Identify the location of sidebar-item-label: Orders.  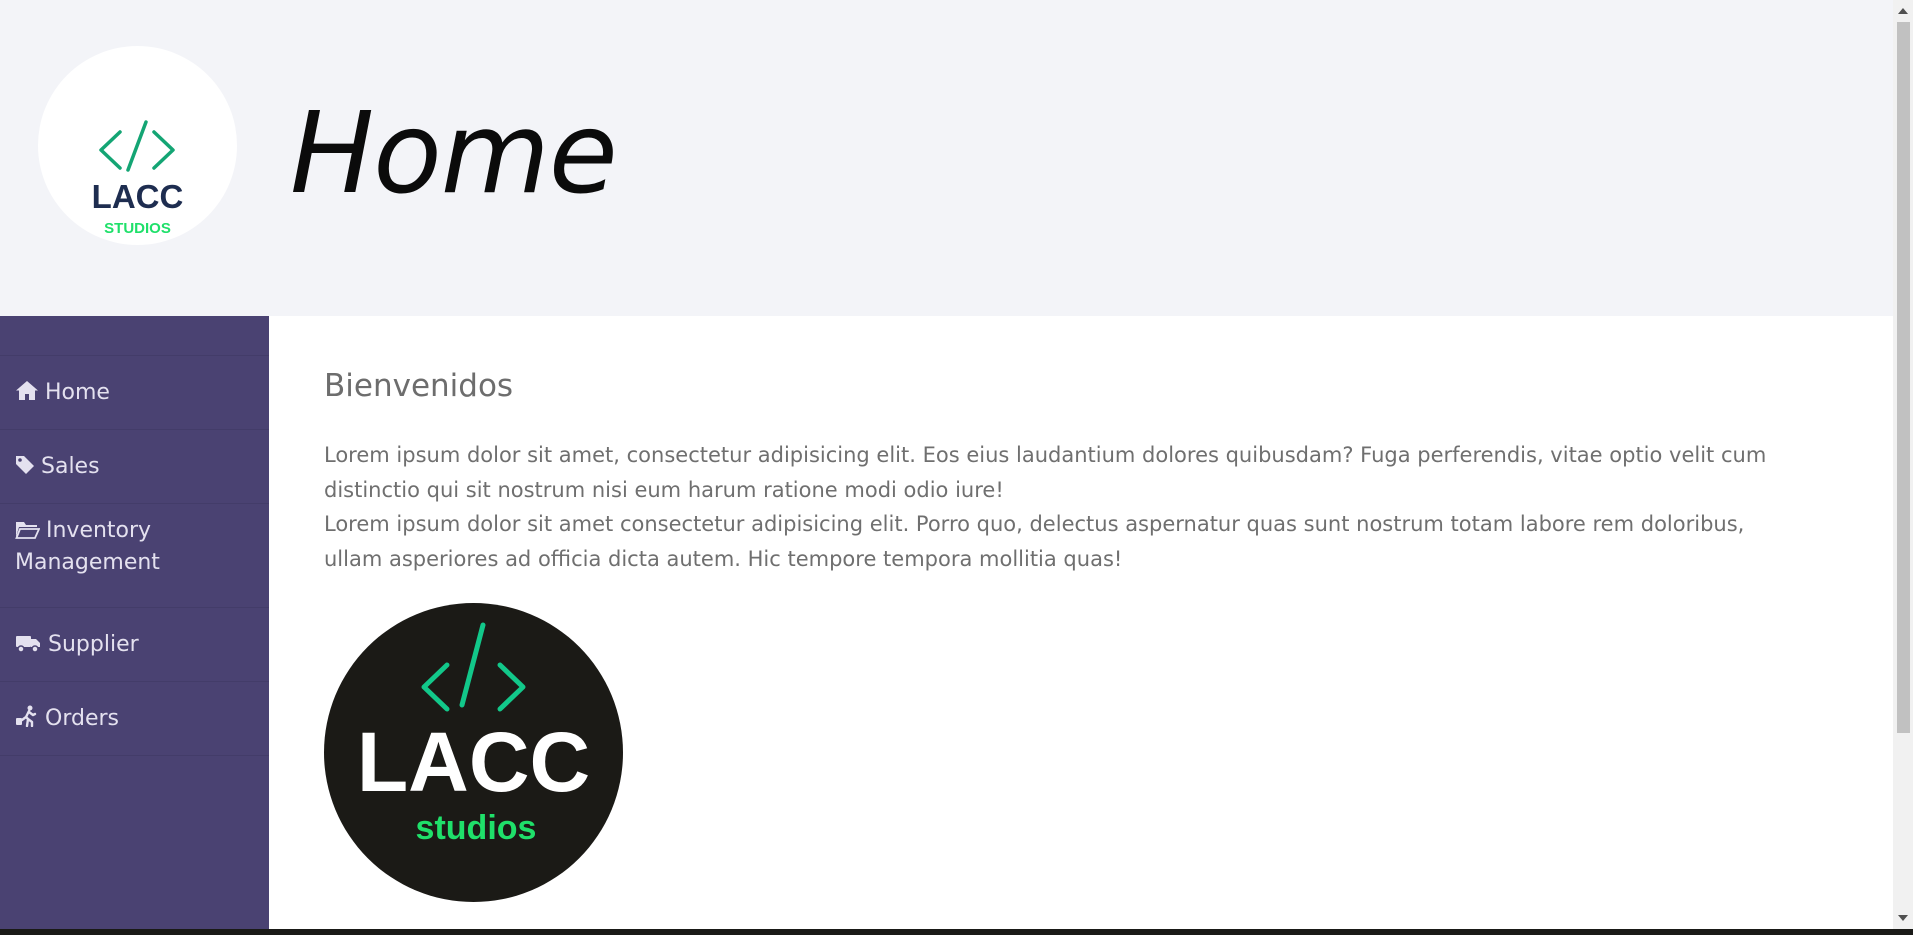
(82, 718).